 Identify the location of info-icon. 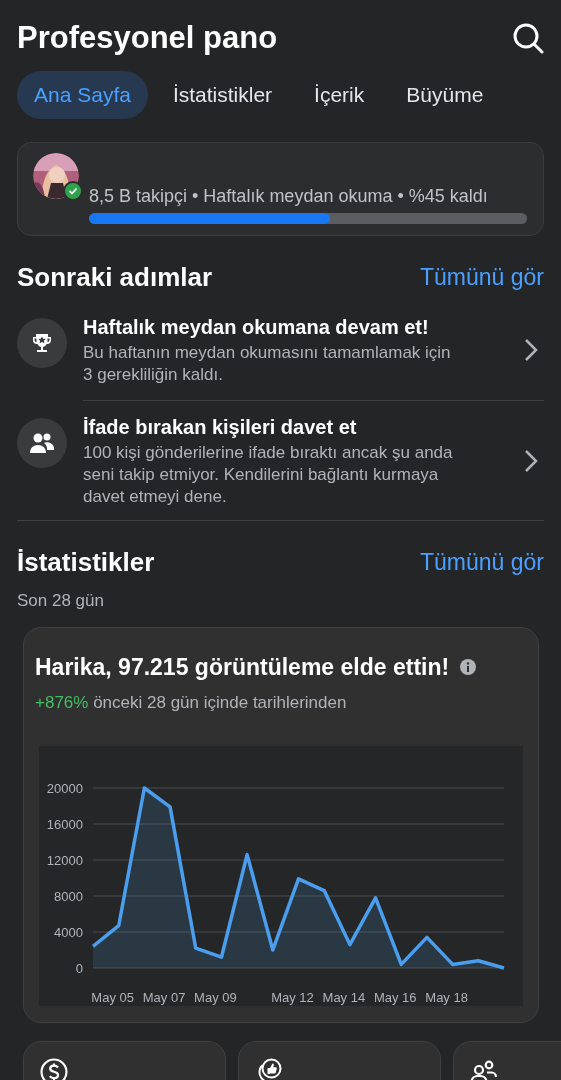
(468, 666).